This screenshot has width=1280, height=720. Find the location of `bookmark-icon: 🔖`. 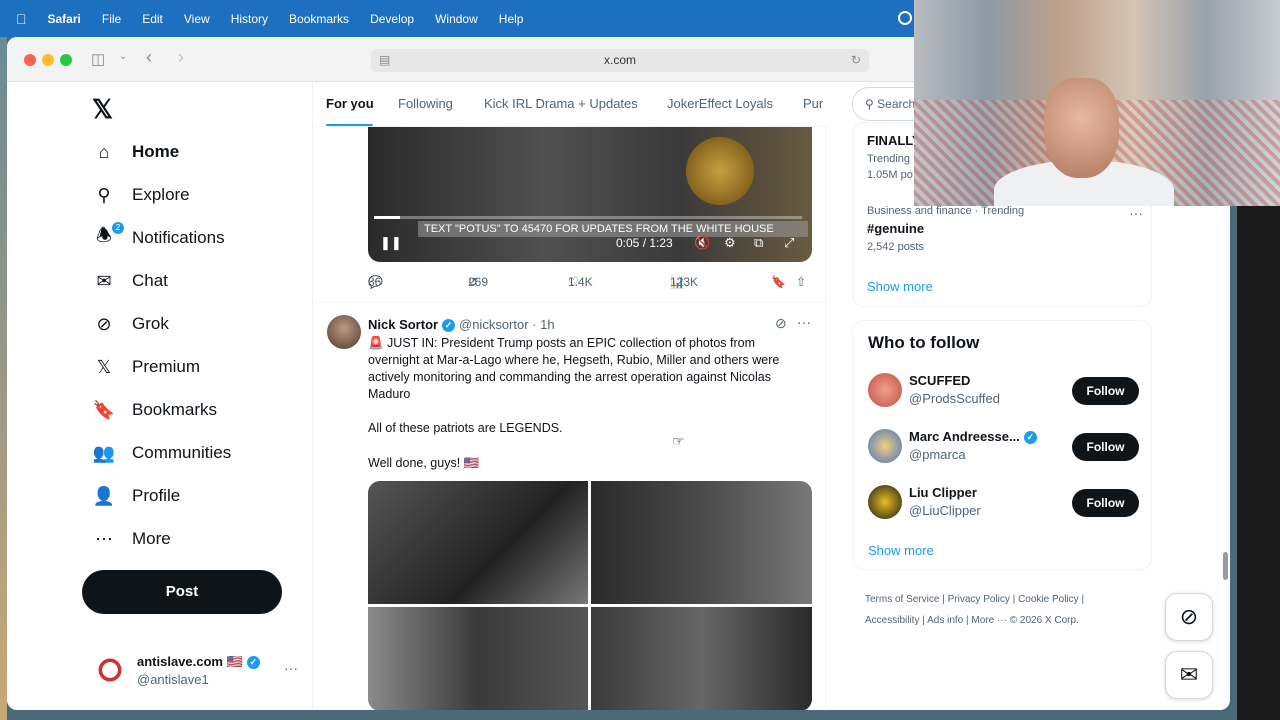

bookmark-icon: 🔖 is located at coordinates (778, 282).